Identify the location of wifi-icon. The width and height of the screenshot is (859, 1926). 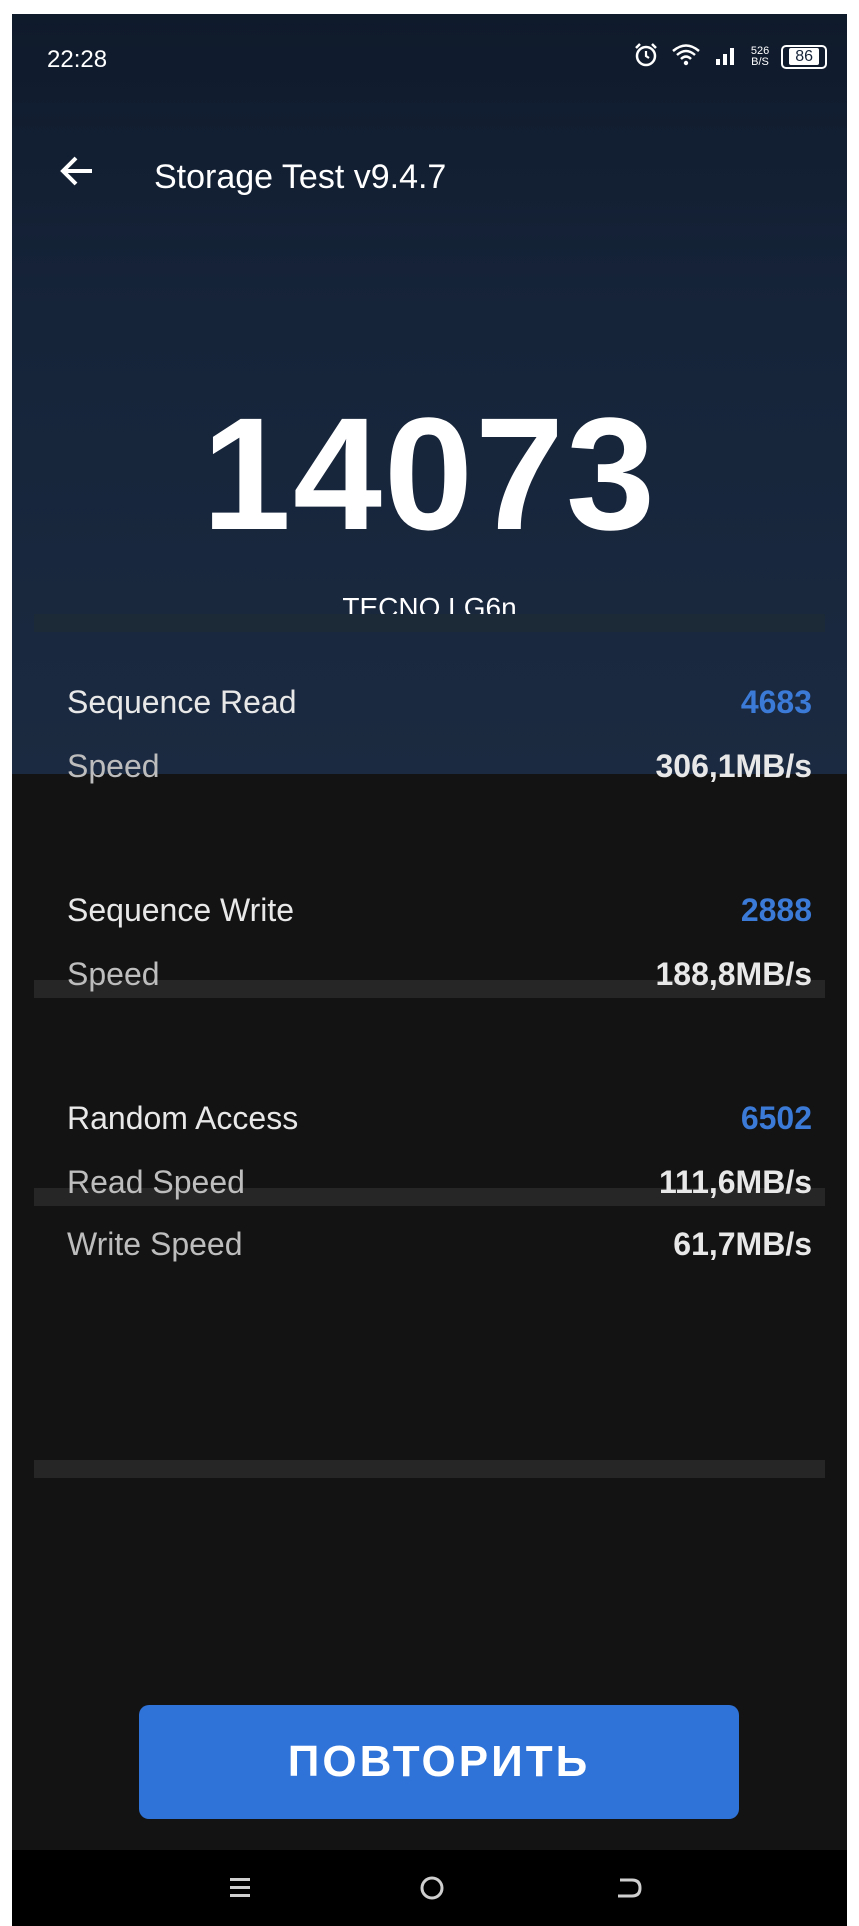
(686, 57).